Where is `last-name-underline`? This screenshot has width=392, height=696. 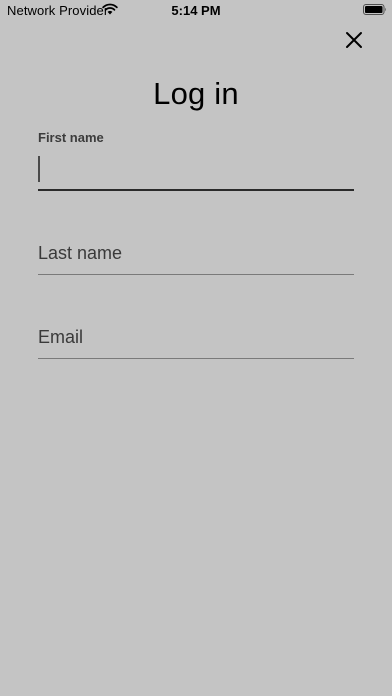 last-name-underline is located at coordinates (196, 274).